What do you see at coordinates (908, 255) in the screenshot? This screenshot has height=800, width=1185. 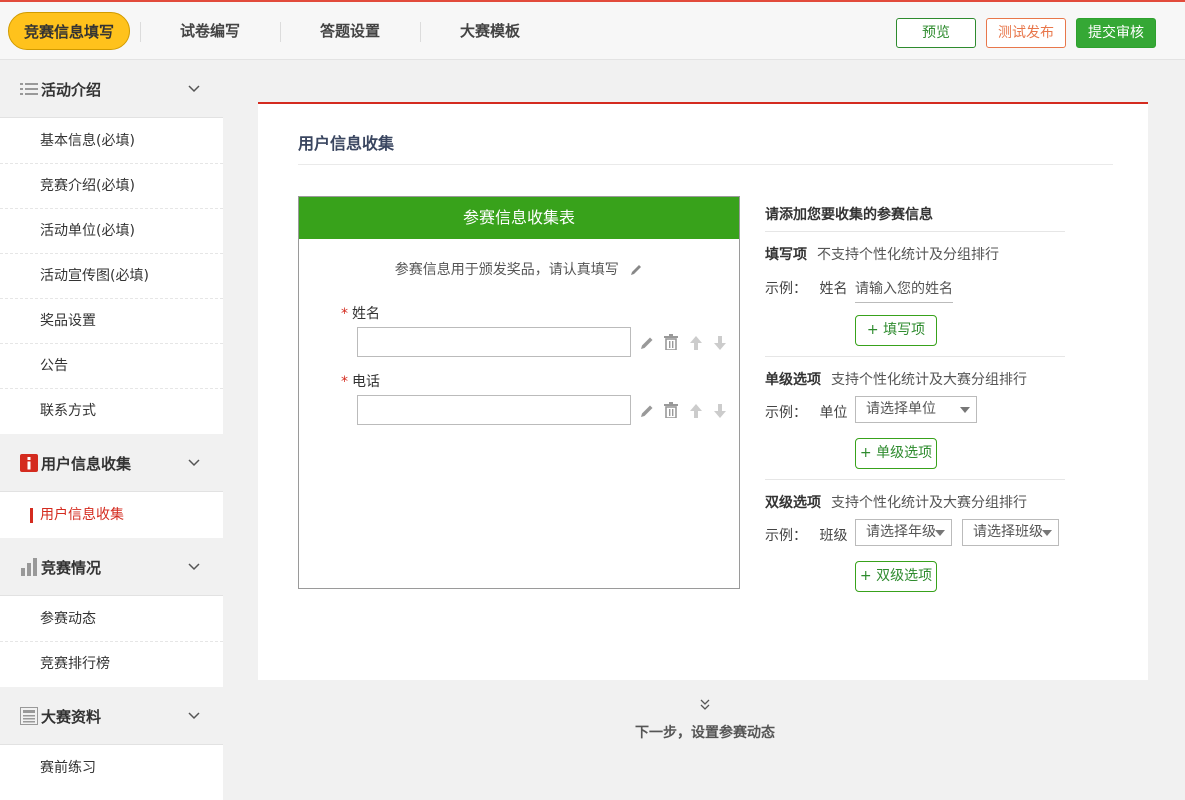 I see `fill-item-desc: 不支持个性化统计及分组排行` at bounding box center [908, 255].